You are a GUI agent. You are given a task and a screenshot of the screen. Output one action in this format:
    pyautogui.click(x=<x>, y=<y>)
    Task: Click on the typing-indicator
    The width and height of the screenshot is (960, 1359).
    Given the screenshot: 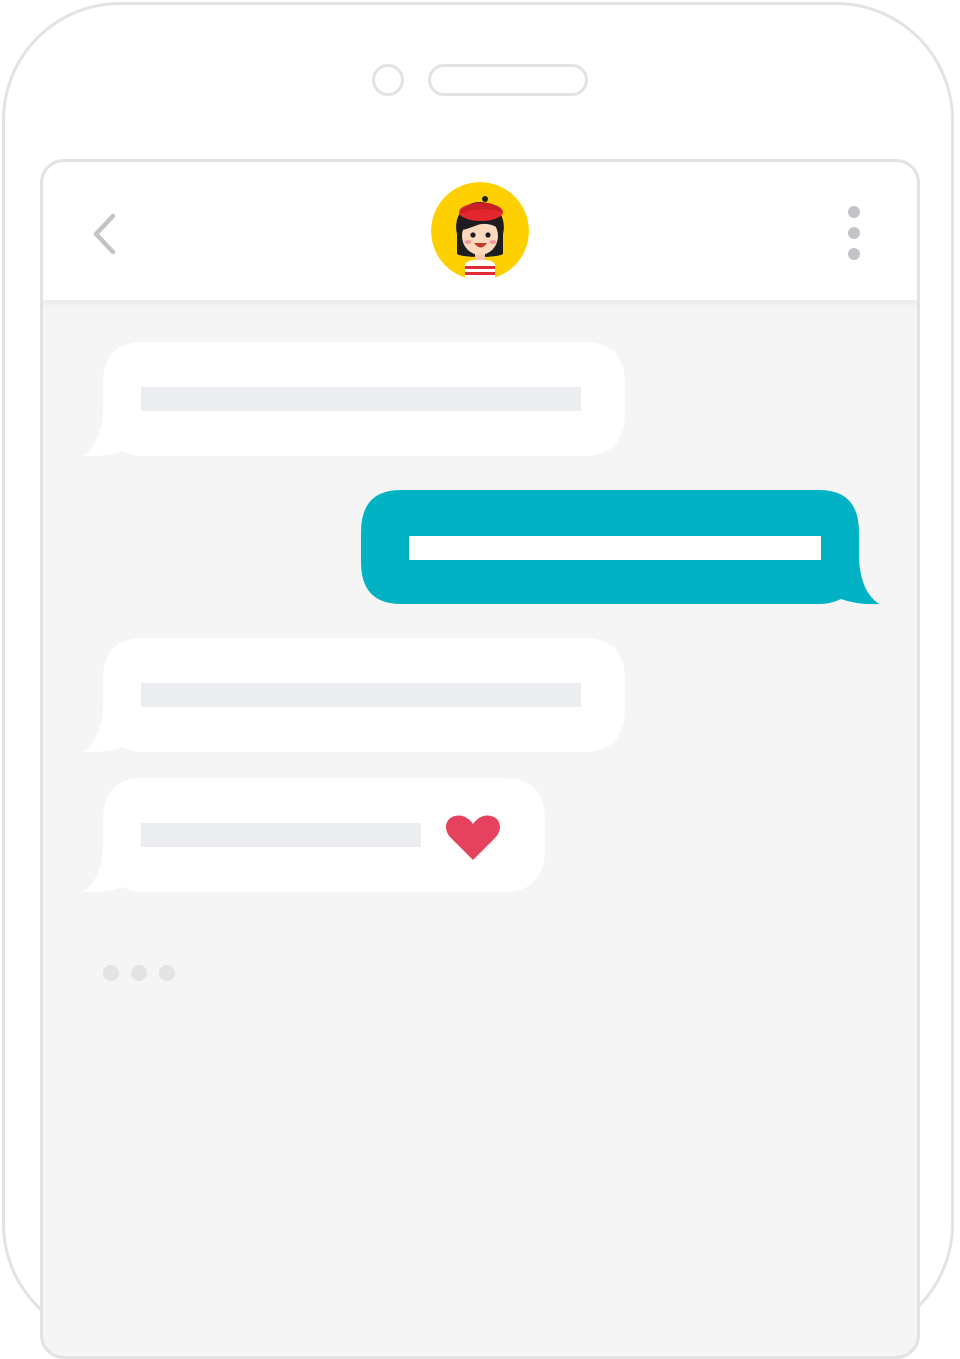 What is the action you would take?
    pyautogui.click(x=143, y=973)
    